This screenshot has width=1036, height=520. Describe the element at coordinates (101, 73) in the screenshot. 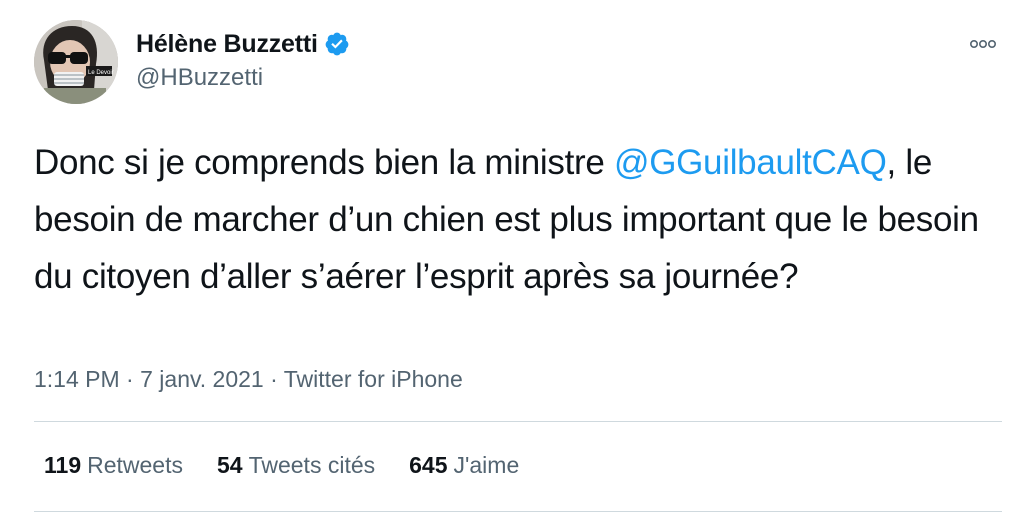

I see `avatar-badge-text: Le Devoir` at that location.